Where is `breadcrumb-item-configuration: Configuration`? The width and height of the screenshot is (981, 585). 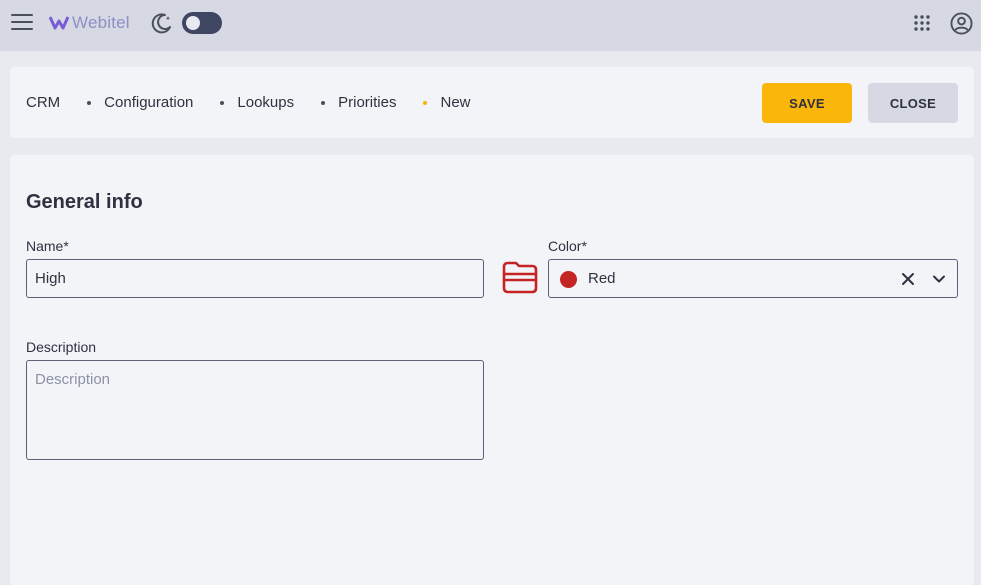 breadcrumb-item-configuration: Configuration is located at coordinates (148, 102).